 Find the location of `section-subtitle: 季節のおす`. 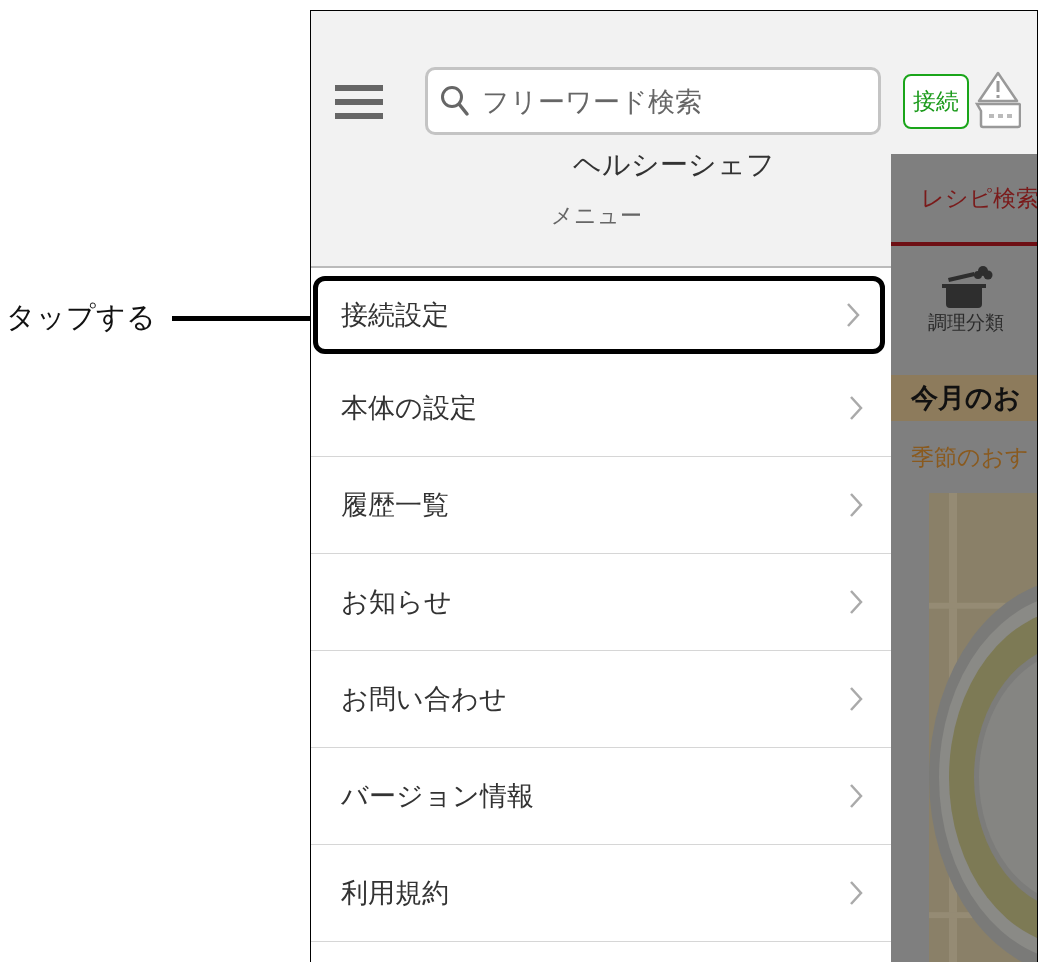

section-subtitle: 季節のおす is located at coordinates (970, 457).